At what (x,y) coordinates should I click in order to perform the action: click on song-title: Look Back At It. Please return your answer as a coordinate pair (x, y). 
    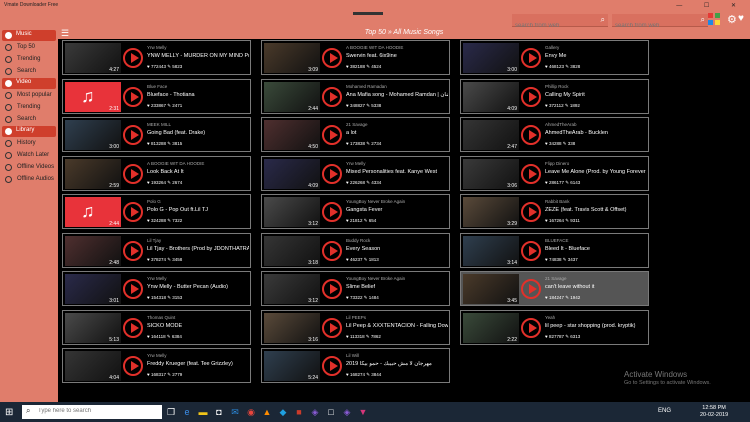
    Looking at the image, I should click on (198, 172).